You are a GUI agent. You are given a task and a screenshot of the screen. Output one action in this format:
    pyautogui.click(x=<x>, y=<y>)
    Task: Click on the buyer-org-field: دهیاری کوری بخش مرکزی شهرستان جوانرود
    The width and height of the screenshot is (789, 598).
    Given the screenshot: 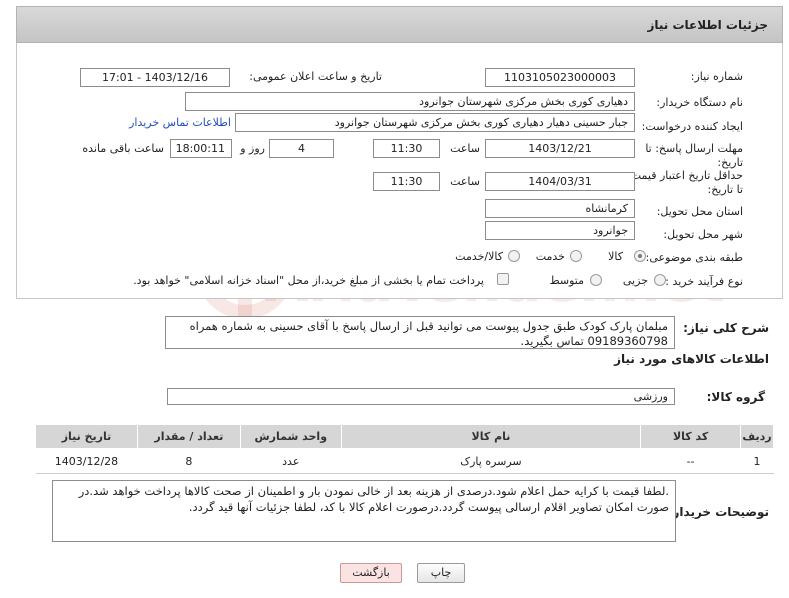 What is the action you would take?
    pyautogui.click(x=410, y=101)
    